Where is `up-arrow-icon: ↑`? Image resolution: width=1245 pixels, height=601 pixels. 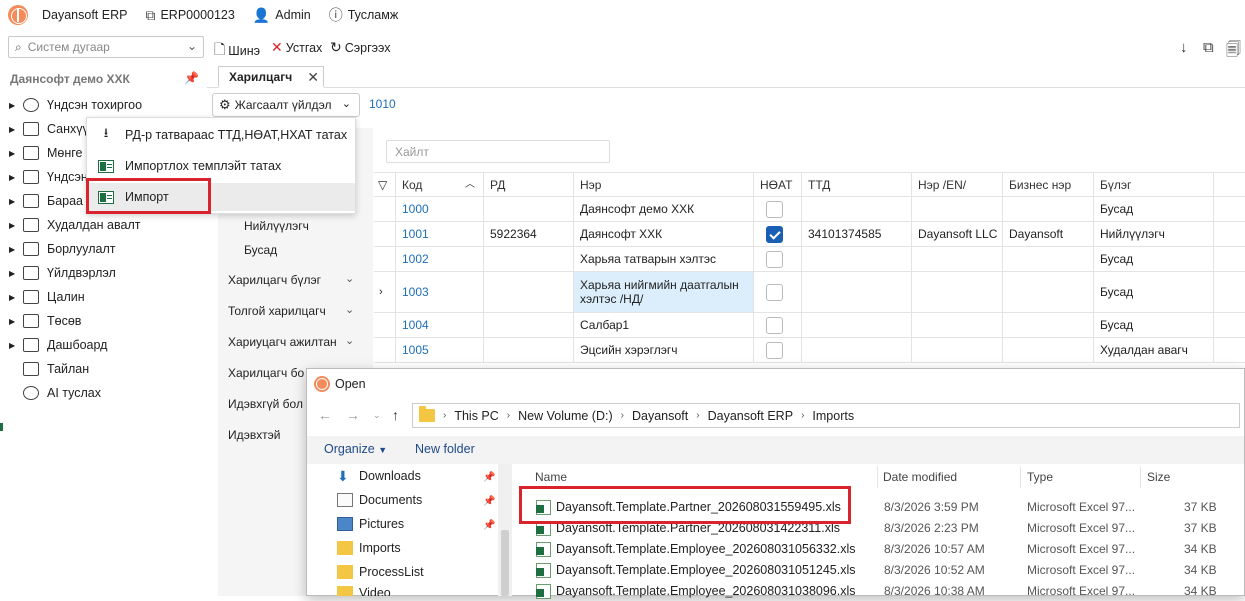
up-arrow-icon: ↑ is located at coordinates (395, 415).